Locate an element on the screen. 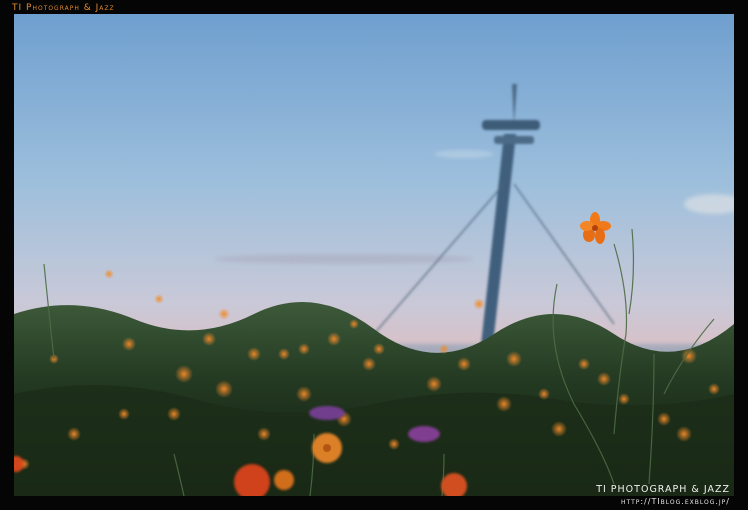 This screenshot has width=748, height=510. watermark-url: http://TIblog.exblog.jp/ is located at coordinates (675, 501).